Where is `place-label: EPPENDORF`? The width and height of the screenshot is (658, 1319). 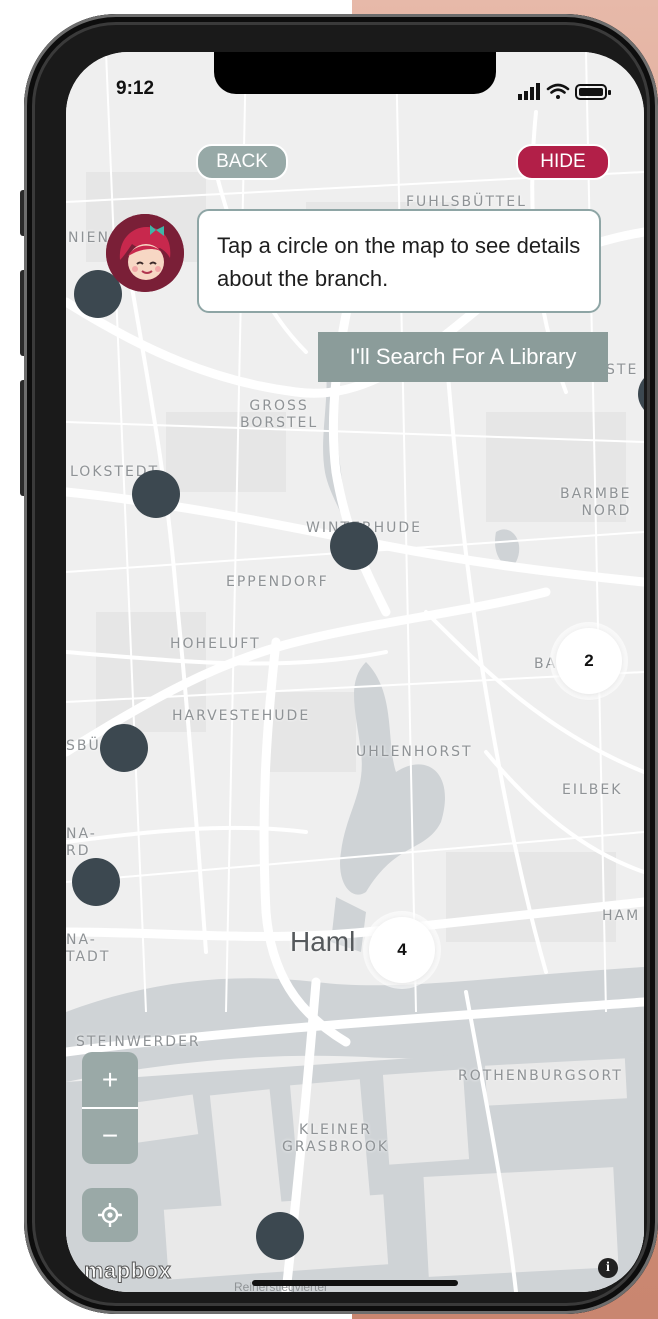
place-label: EPPENDORF is located at coordinates (277, 582).